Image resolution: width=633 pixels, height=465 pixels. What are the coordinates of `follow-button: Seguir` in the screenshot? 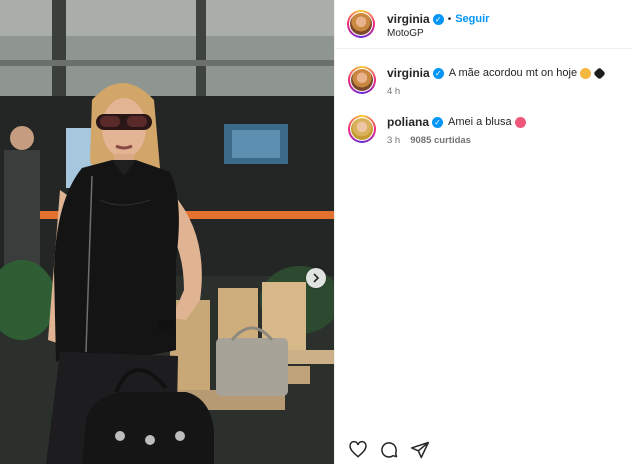 It's located at (472, 19).